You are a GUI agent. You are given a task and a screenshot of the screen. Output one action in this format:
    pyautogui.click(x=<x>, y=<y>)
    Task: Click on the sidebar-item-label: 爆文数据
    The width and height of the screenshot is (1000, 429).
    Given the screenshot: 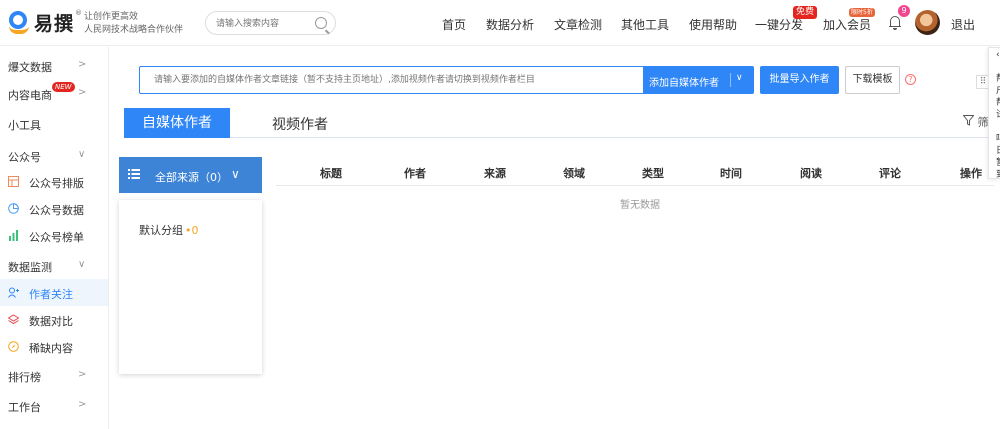 What is the action you would take?
    pyautogui.click(x=30, y=67)
    